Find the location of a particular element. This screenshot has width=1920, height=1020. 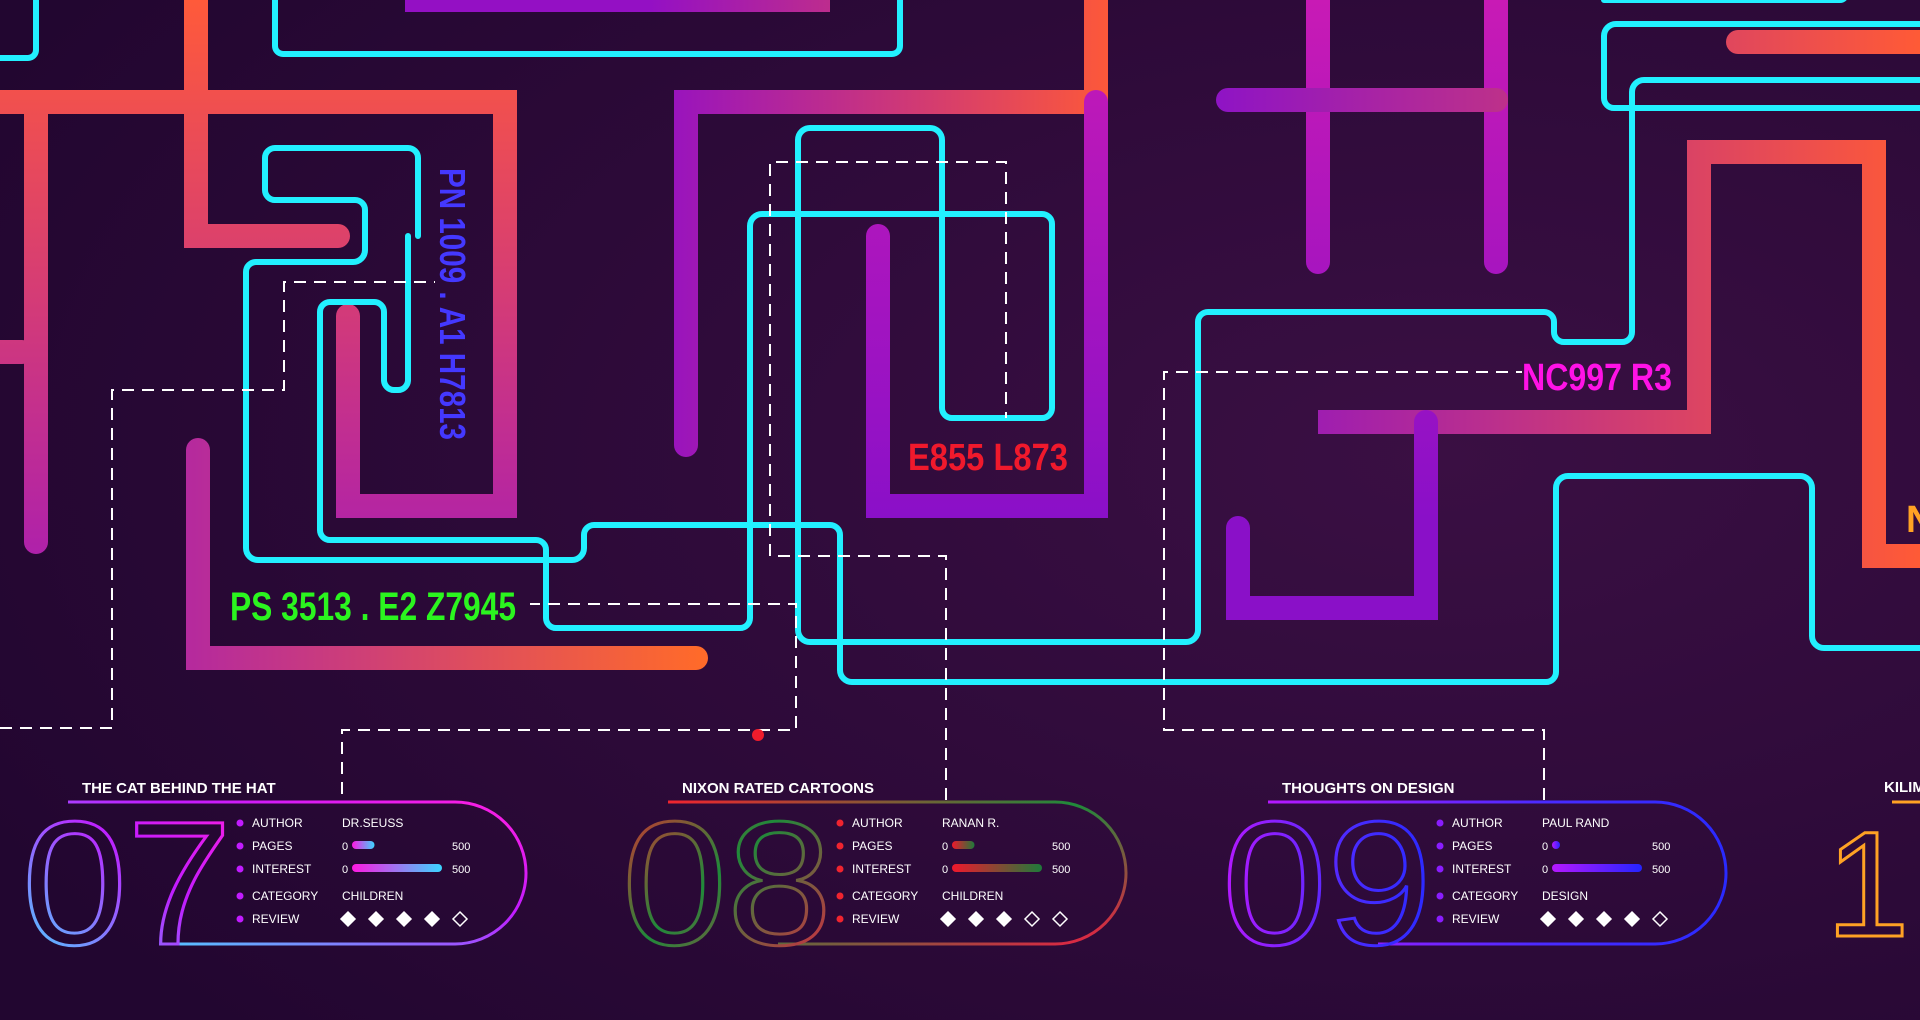

category-value: DESIGN is located at coordinates (1565, 896).